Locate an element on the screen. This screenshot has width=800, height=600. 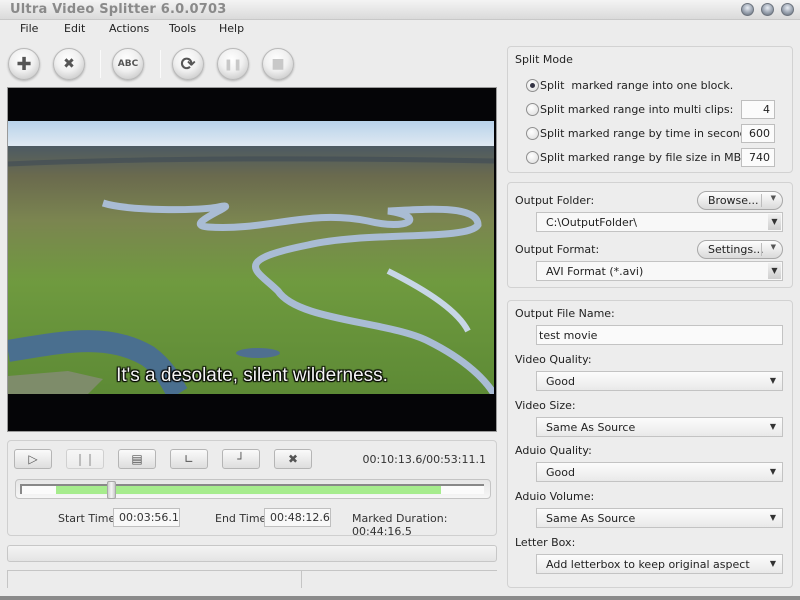
split-option-by-size: Split marked range by file size in MB: is located at coordinates (635, 157).